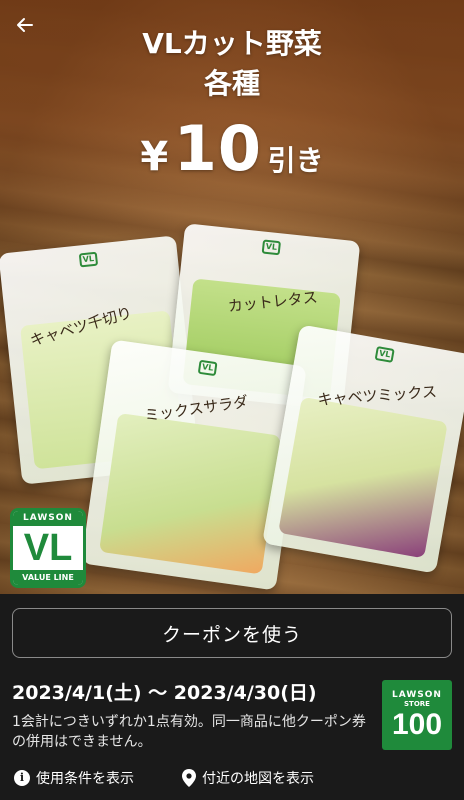 The width and height of the screenshot is (464, 800). What do you see at coordinates (231, 83) in the screenshot?
I see `title-line-2: 各種` at bounding box center [231, 83].